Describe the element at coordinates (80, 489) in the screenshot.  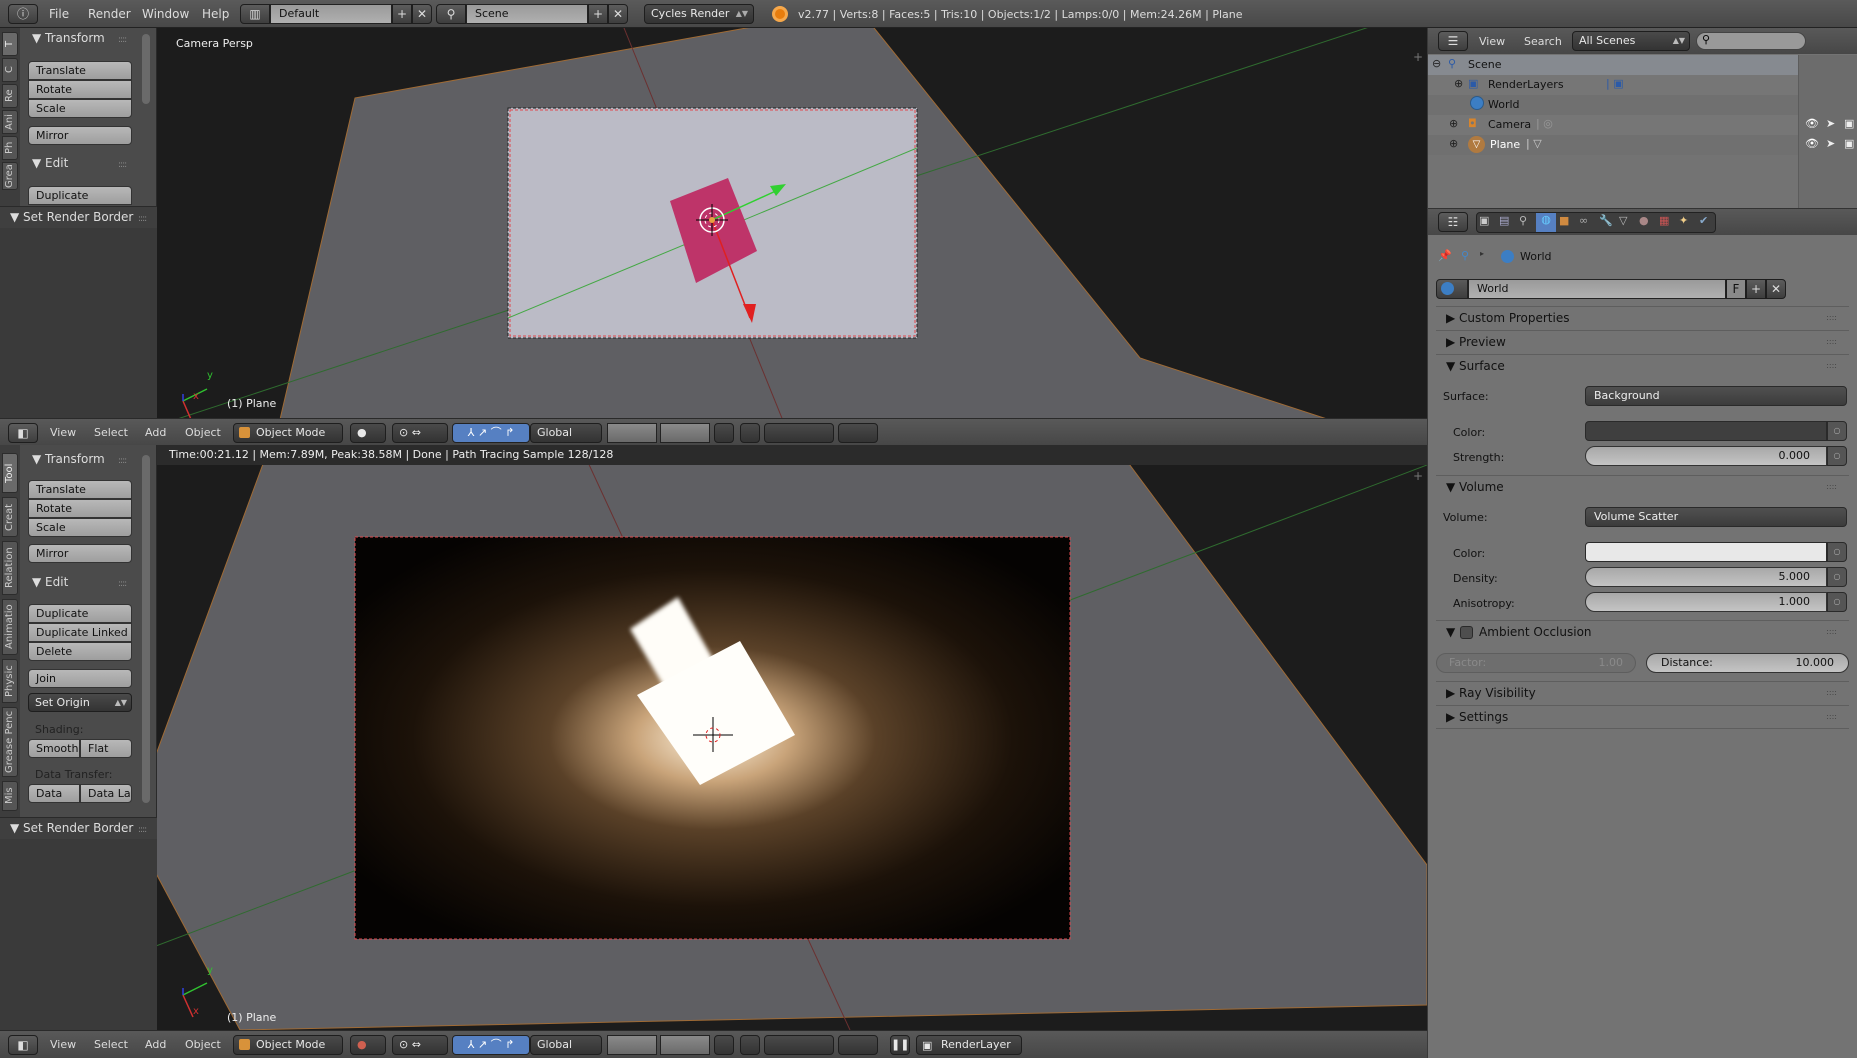
I see `translate-button: Translate` at that location.